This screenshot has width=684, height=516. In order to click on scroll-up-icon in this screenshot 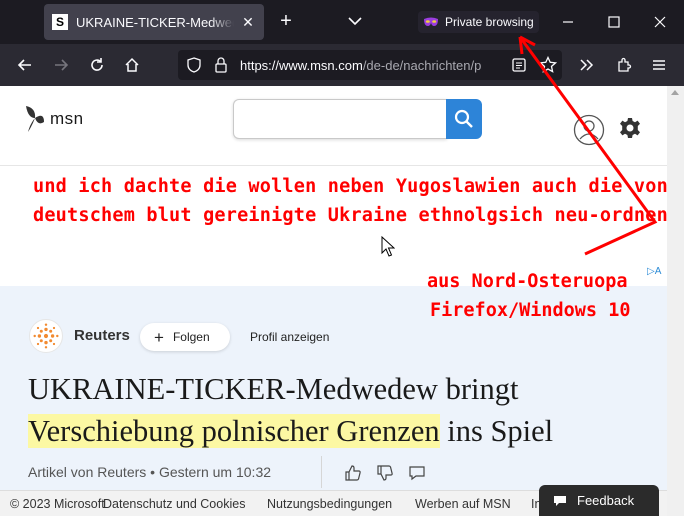, I will do `click(675, 92)`.